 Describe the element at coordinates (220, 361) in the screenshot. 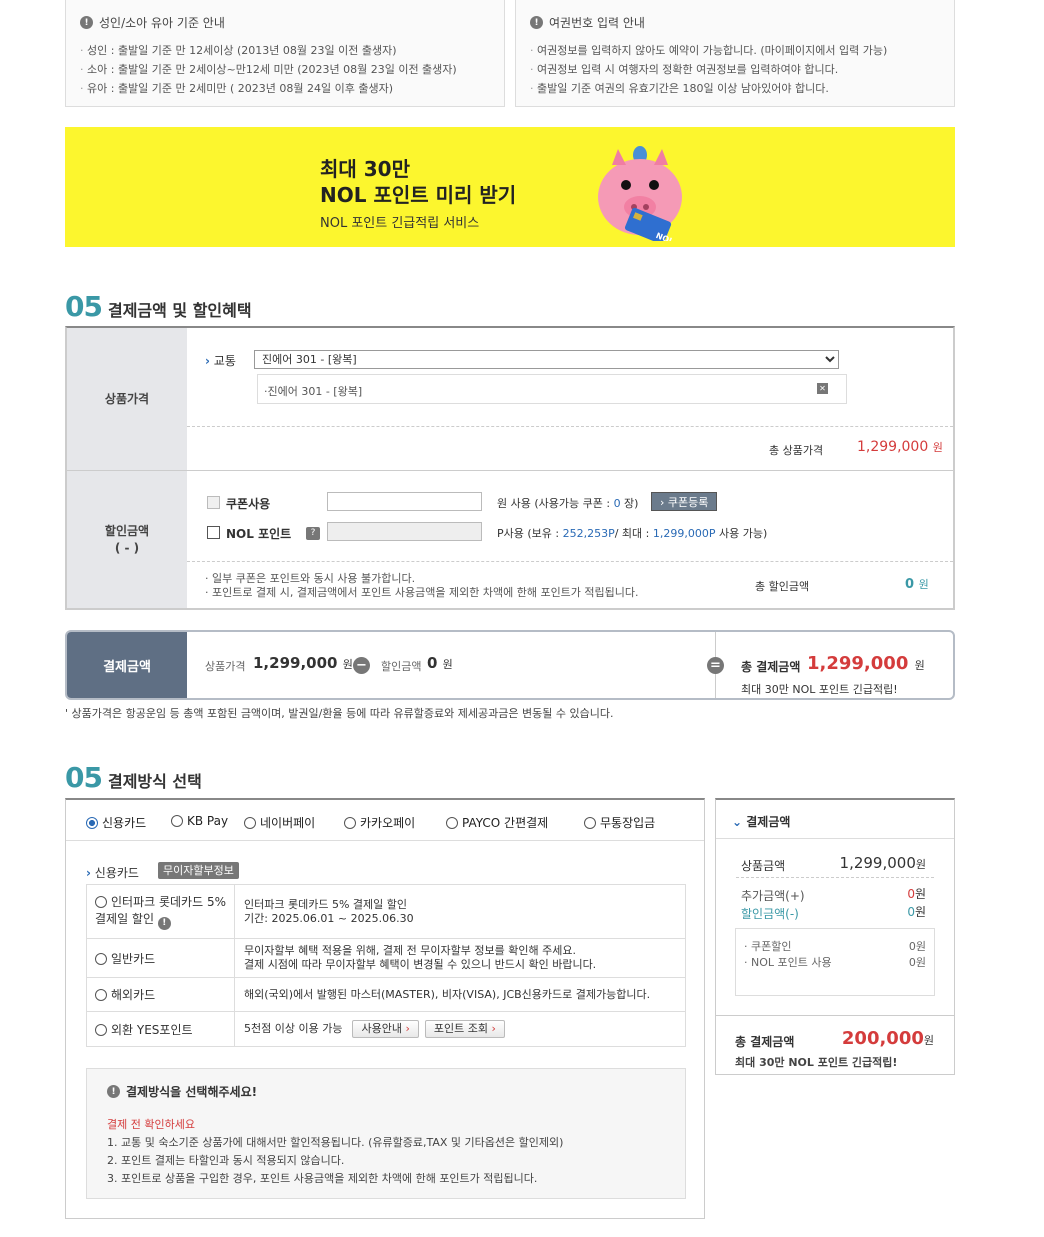

I see `transport-label: › 교통` at that location.